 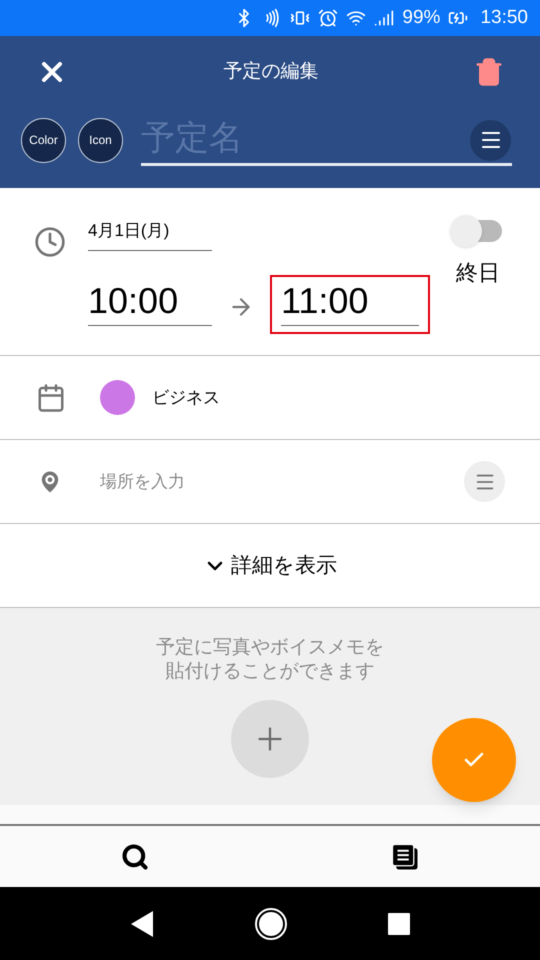 I want to click on start-time-field: 10:00, so click(x=150, y=301).